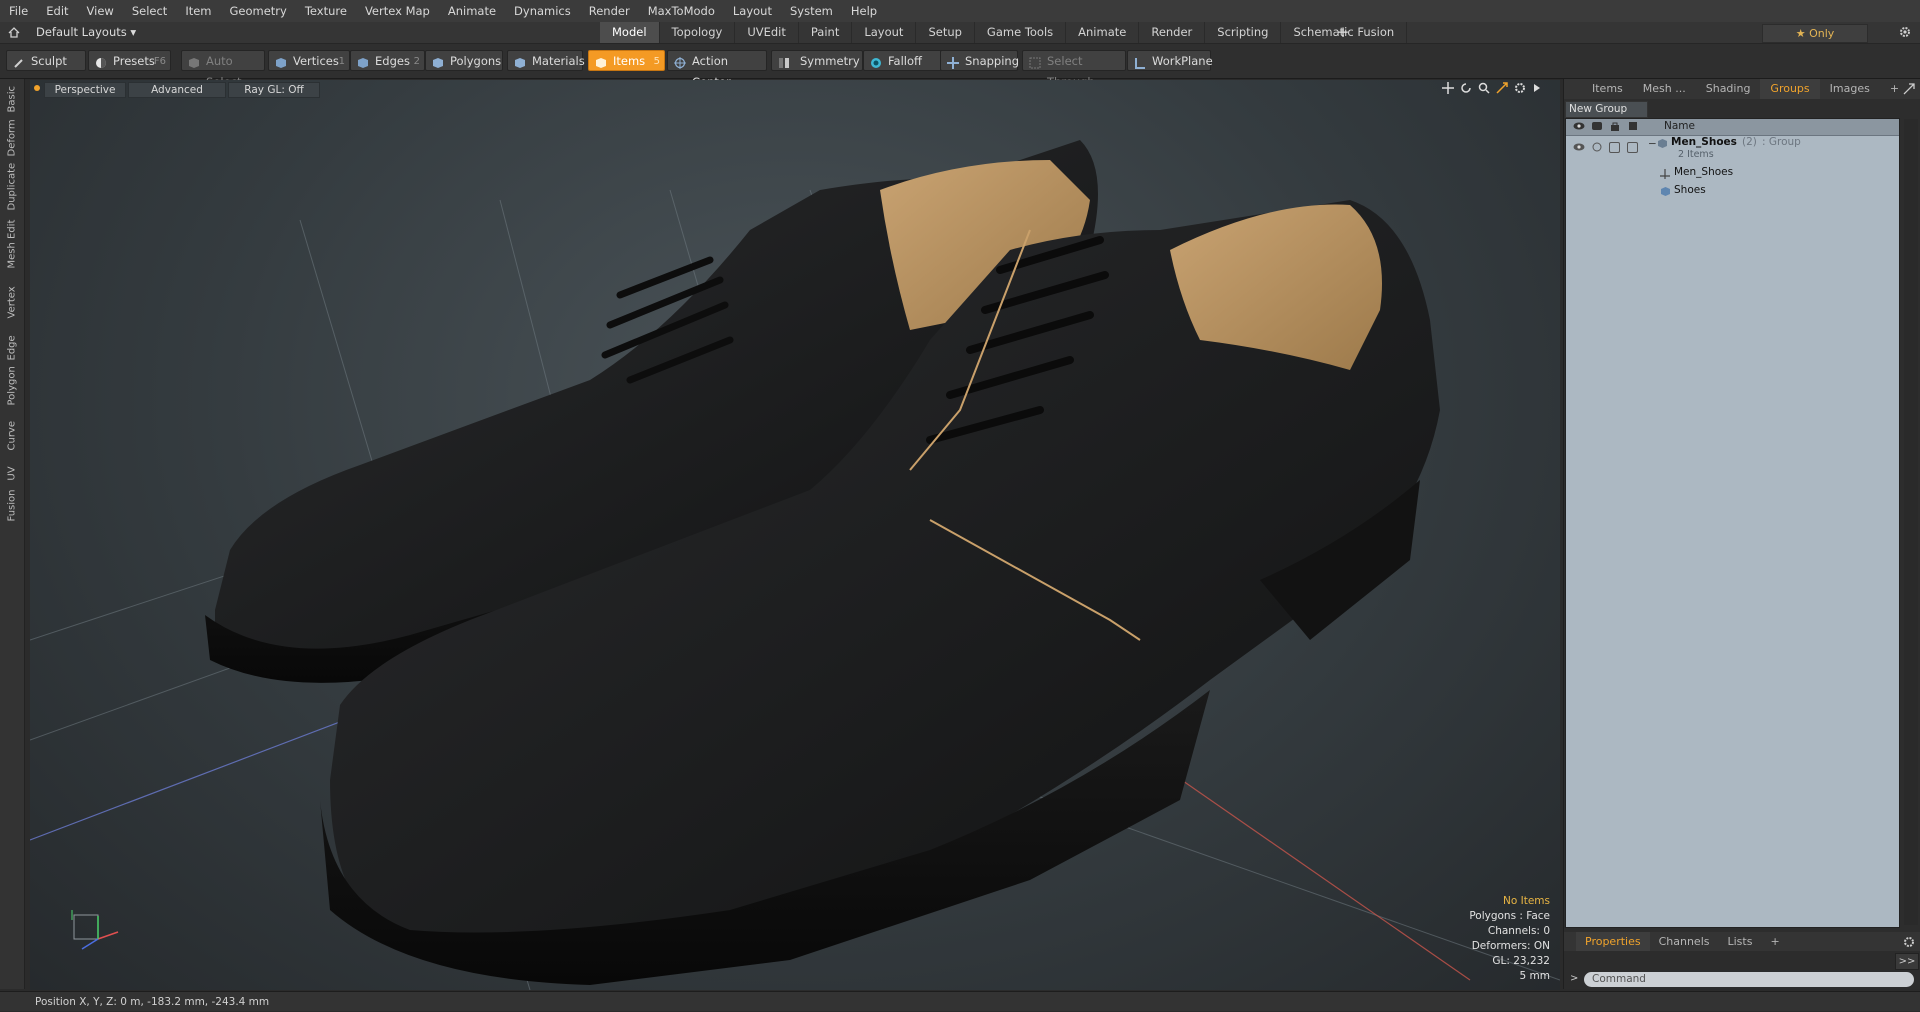  What do you see at coordinates (57, 11) in the screenshot?
I see `menu-item: Edit` at bounding box center [57, 11].